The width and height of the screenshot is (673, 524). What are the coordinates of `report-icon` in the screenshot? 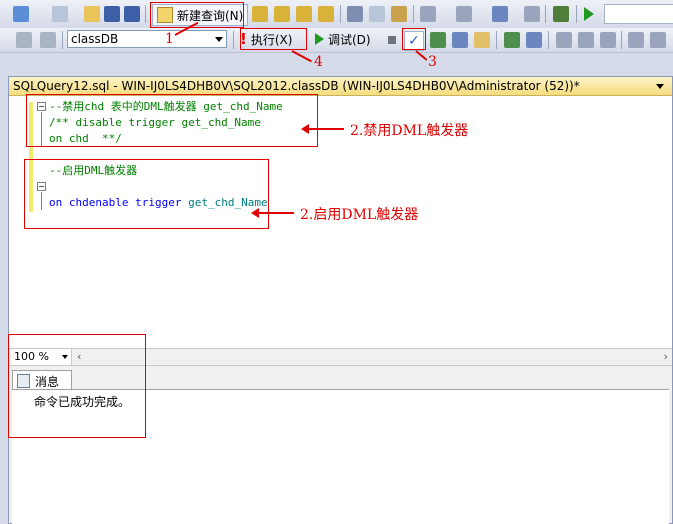 It's located at (532, 14).